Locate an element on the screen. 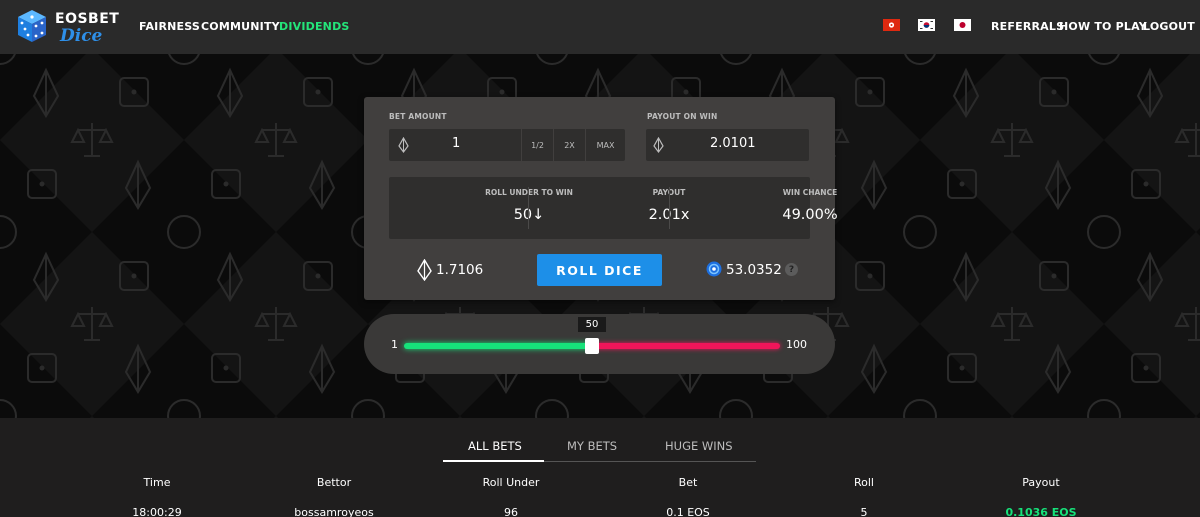 Image resolution: width=1200 pixels, height=517 pixels. bet-amount-field: 1 1/2 2X MAX is located at coordinates (507, 145).